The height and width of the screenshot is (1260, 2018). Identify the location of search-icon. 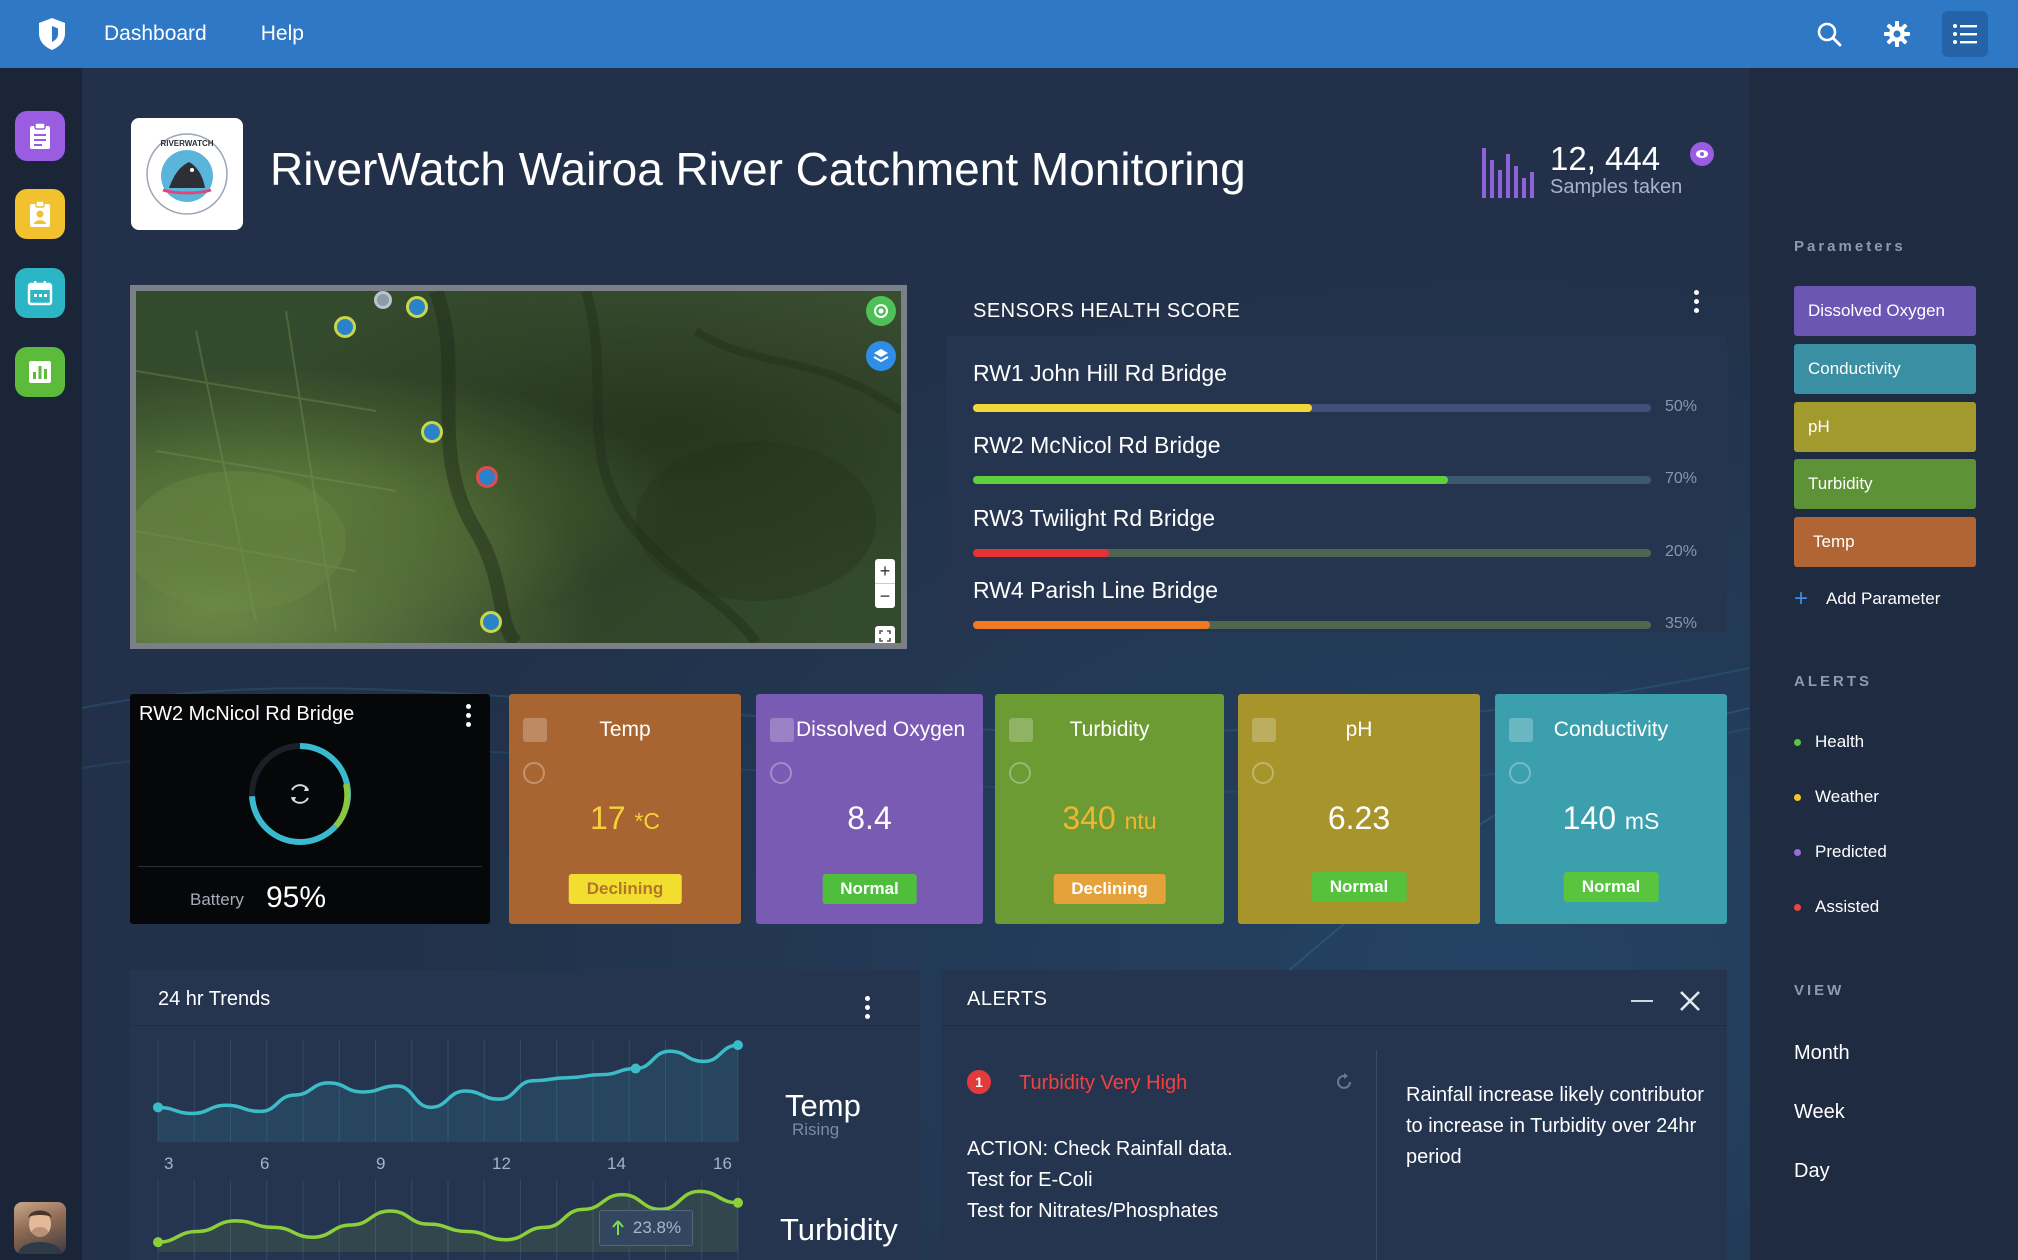
(1829, 34).